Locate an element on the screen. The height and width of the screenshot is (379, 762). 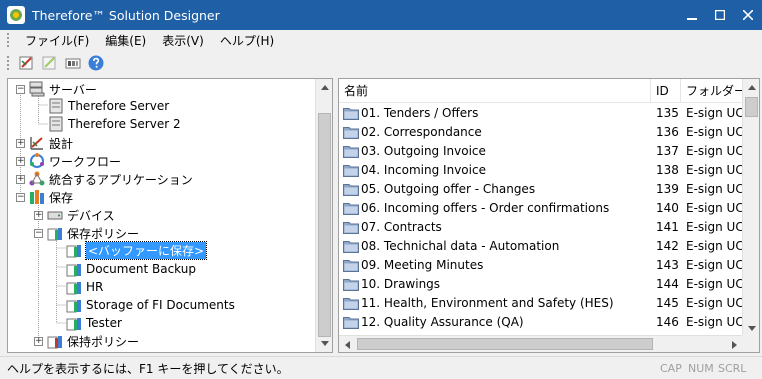
tree-node-devices: + デバイス is located at coordinates (74, 215).